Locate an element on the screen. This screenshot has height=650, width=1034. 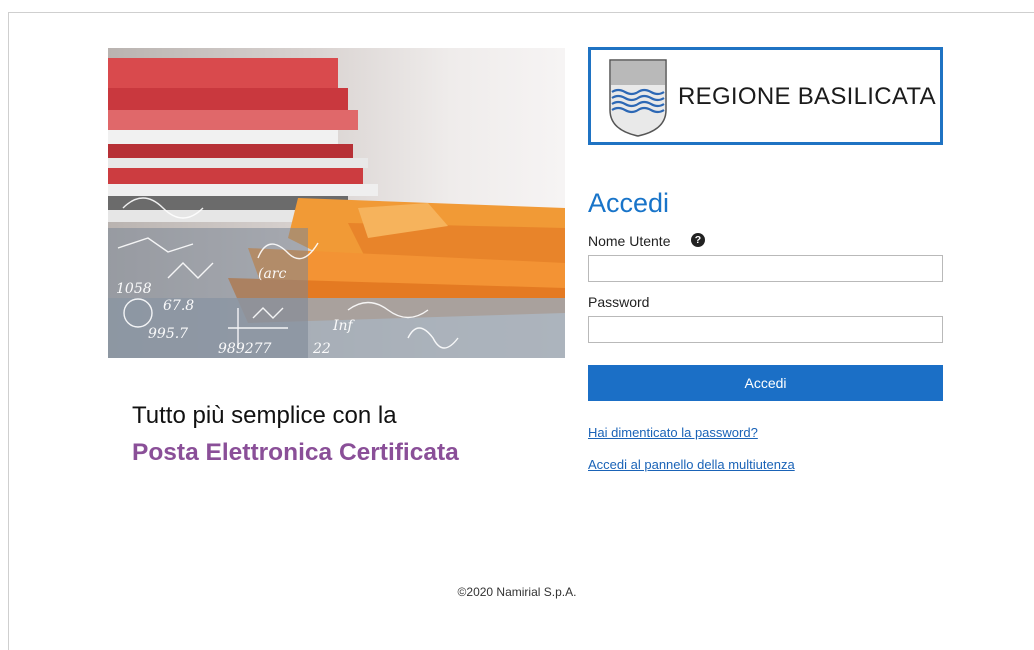
svg-text: 989277 is located at coordinates (245, 349).